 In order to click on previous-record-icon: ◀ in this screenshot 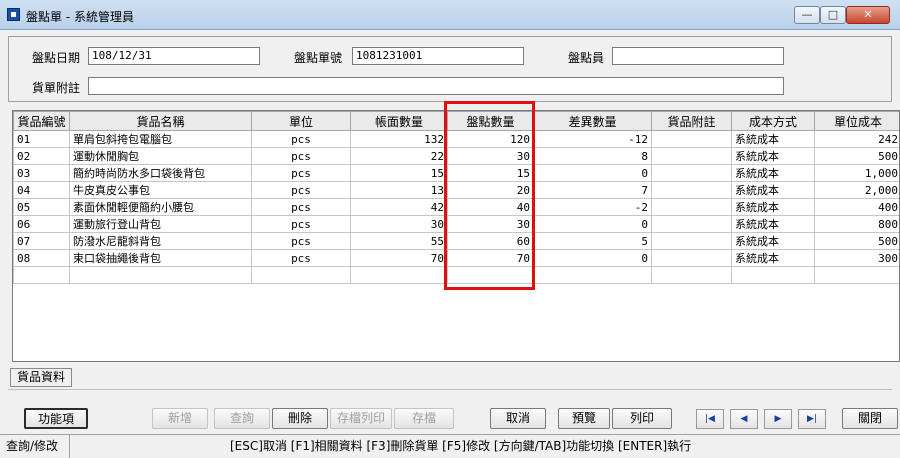, I will do `click(744, 419)`.